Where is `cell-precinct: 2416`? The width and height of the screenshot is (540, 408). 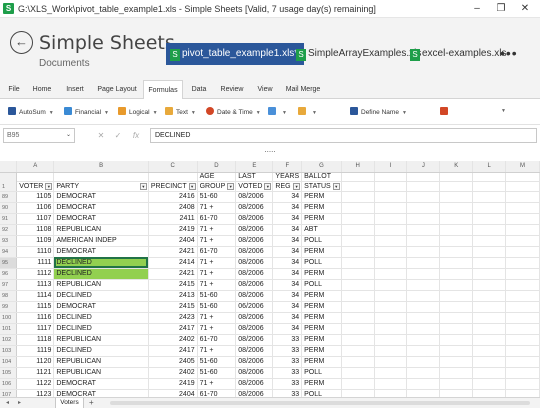
cell-precinct: 2416 is located at coordinates (173, 197).